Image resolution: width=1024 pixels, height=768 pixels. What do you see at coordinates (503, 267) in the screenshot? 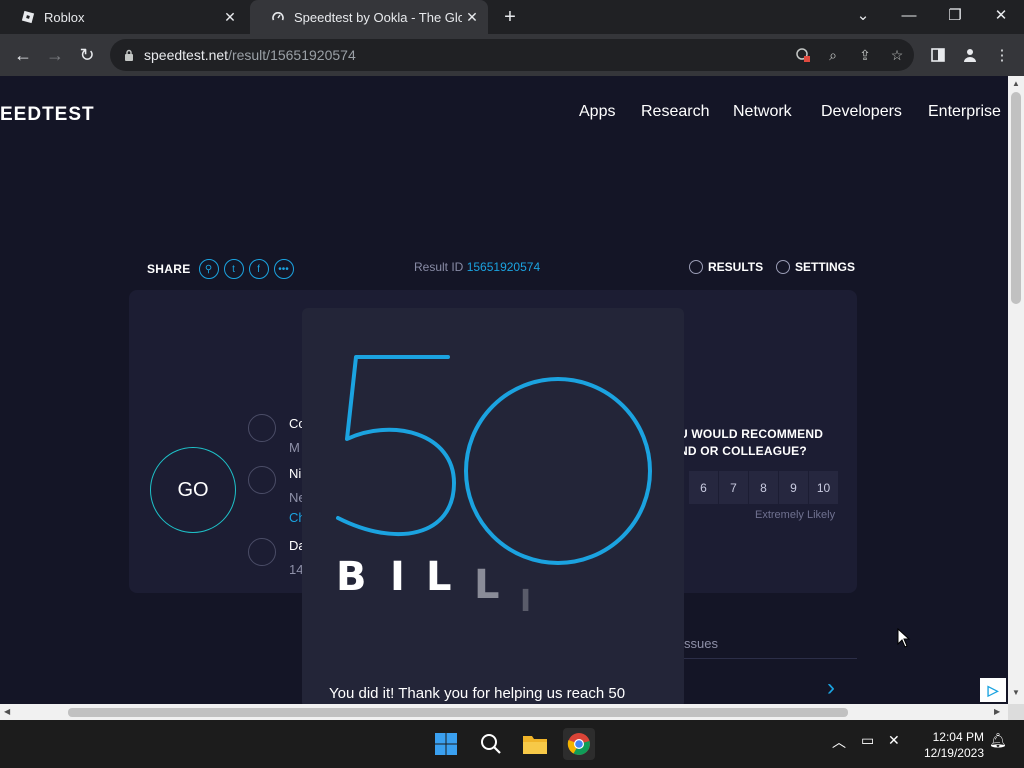
I see `result-id-link: 15651920574` at bounding box center [503, 267].